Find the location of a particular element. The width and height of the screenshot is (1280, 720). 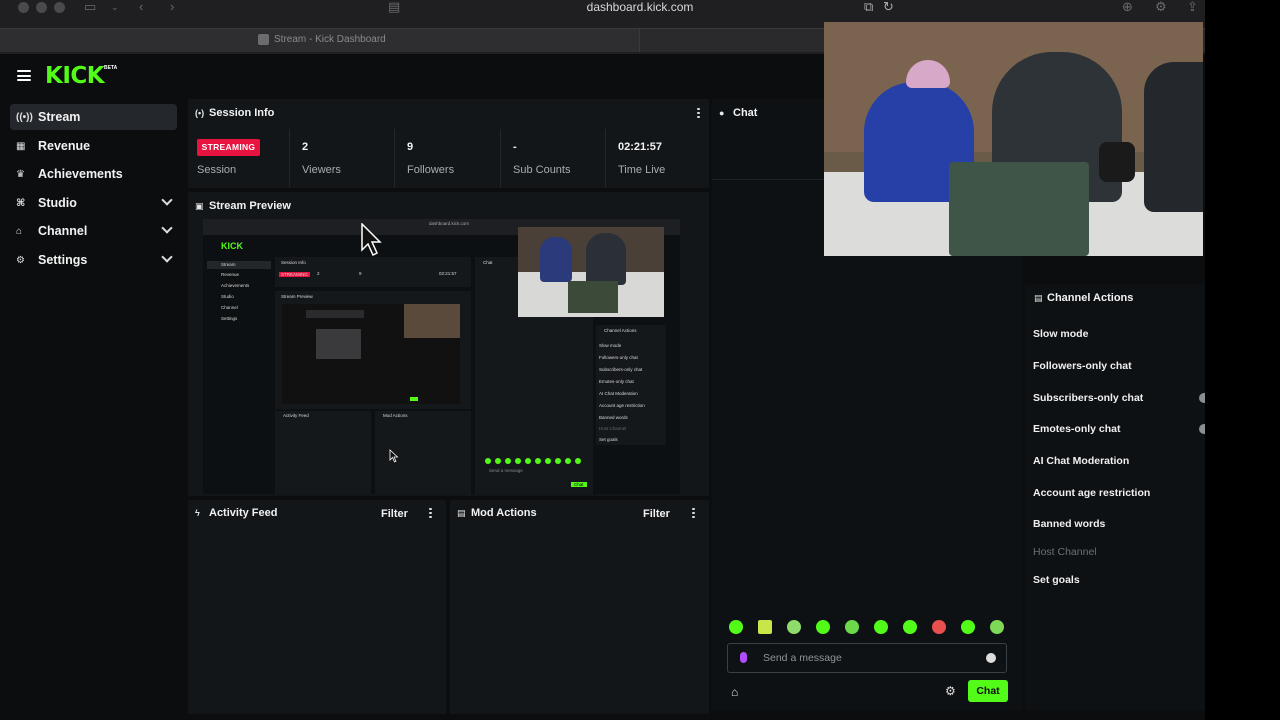

preview-chat-title: Chat is located at coordinates (488, 262).